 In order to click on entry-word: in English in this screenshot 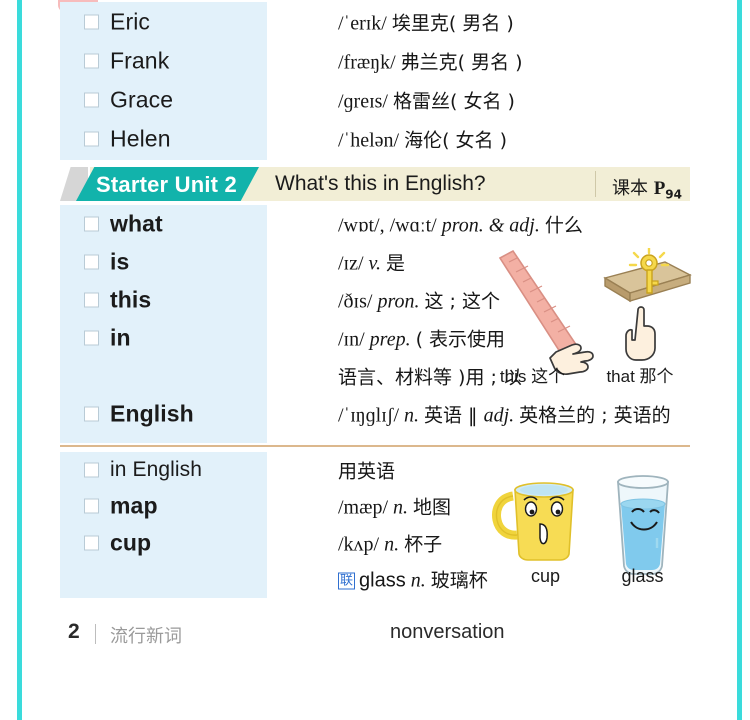, I will do `click(156, 469)`.